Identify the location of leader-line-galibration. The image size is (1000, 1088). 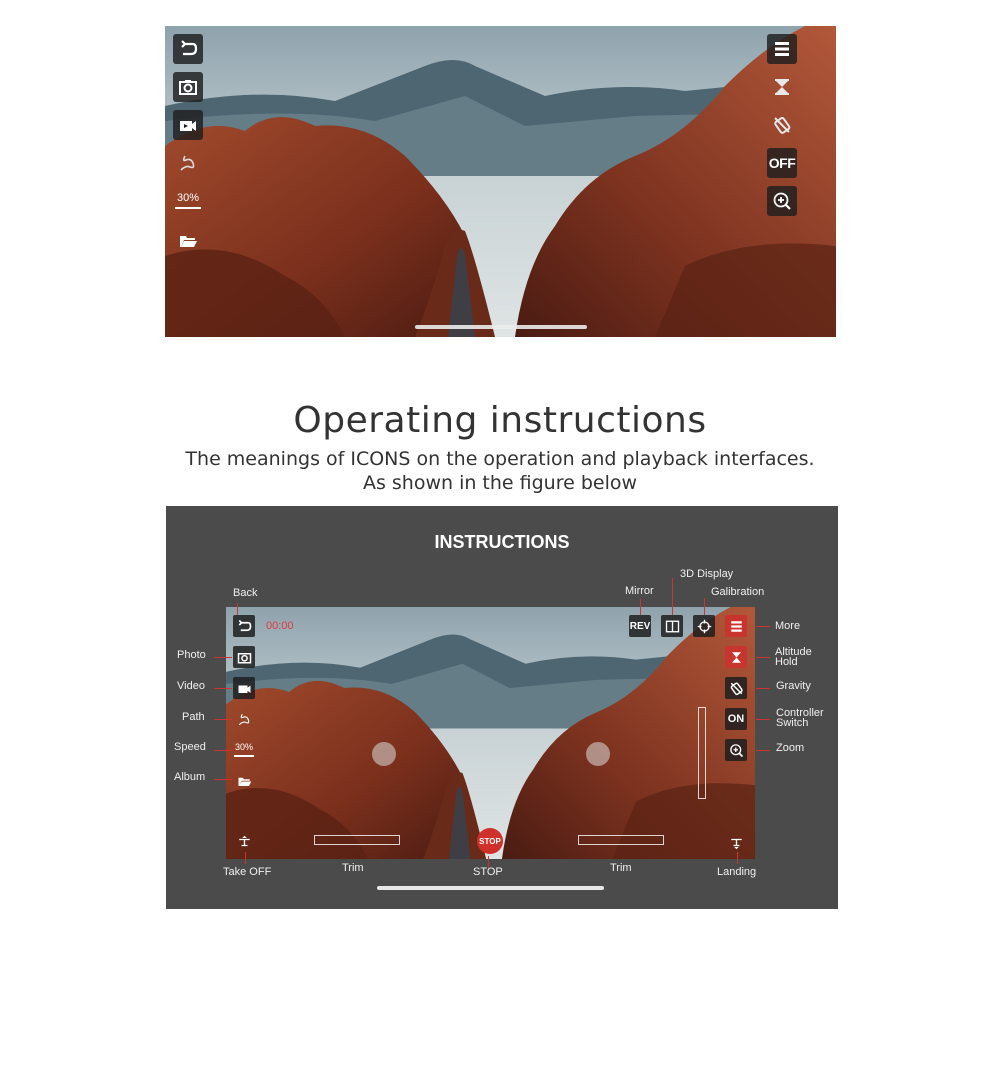
(704, 606).